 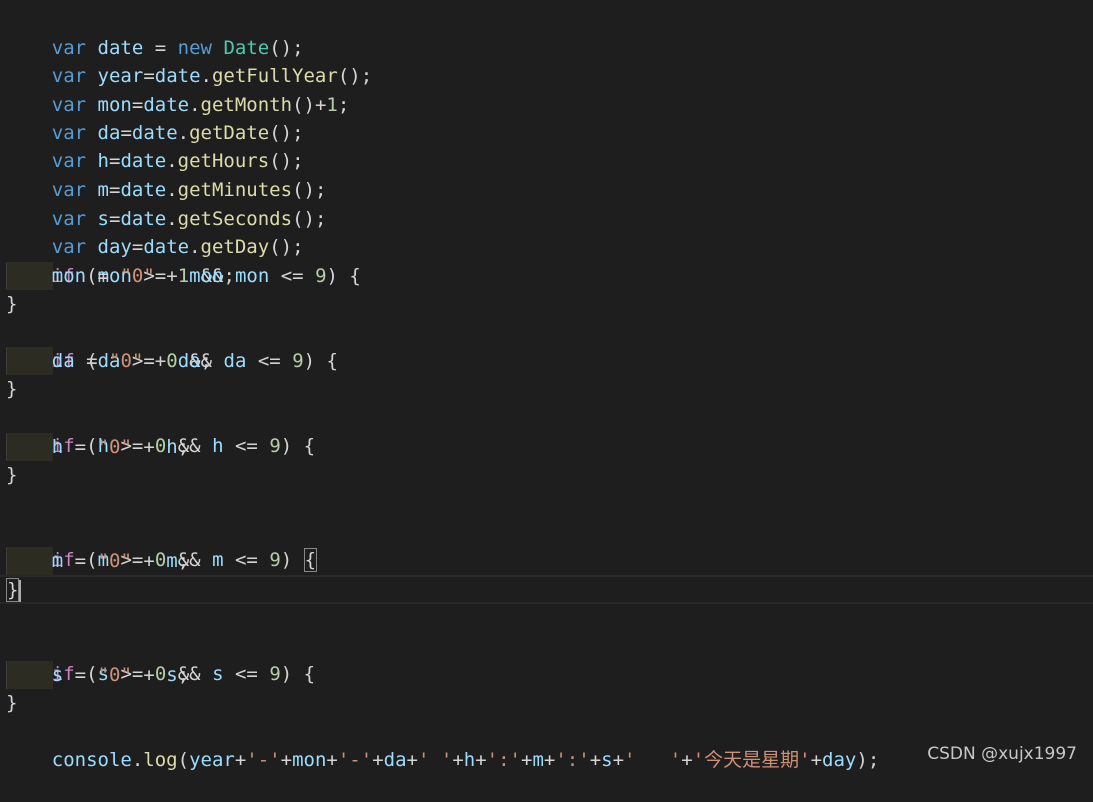 I want to click on code-line: mon = "0" + mon;, so click(x=120, y=276).